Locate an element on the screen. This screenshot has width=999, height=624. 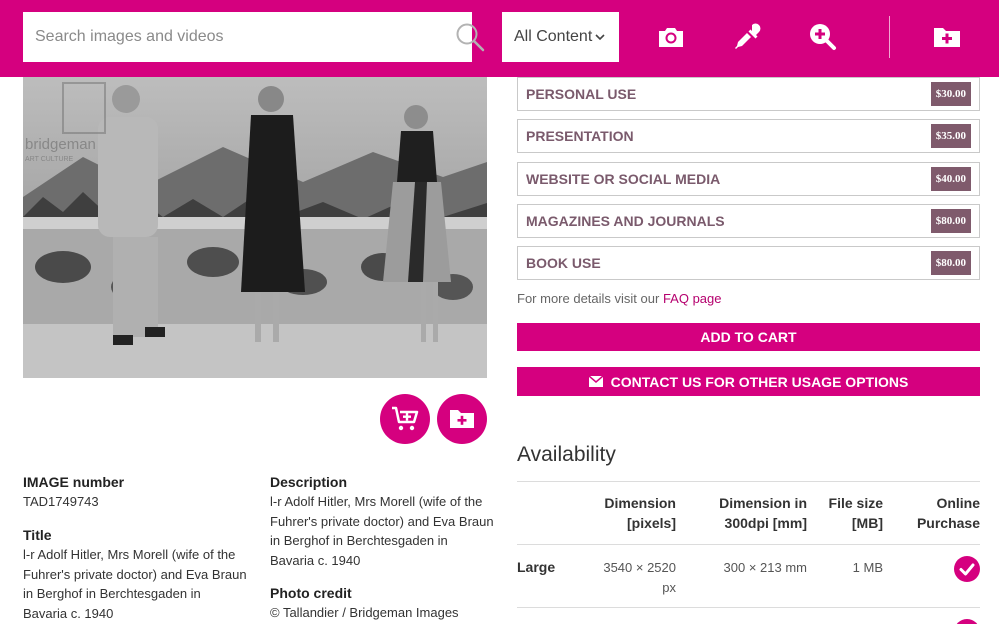
top-header: All Content is located at coordinates (499, 38).